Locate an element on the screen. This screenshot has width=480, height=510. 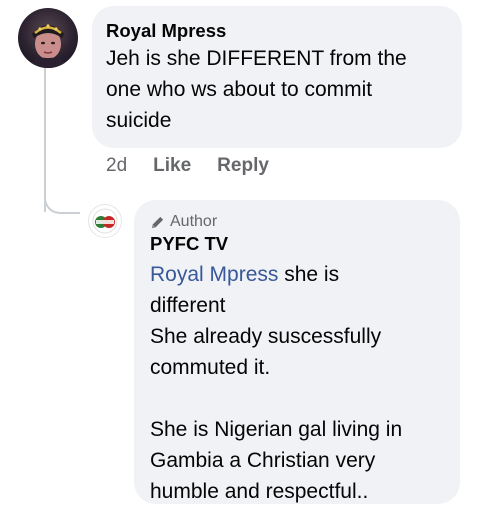
pyfc-tv-logo-icon is located at coordinates (105, 221).